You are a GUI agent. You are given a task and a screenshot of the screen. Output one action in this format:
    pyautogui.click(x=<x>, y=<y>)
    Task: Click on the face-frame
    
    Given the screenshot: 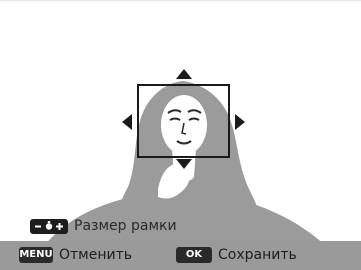 What is the action you would take?
    pyautogui.click(x=183, y=121)
    